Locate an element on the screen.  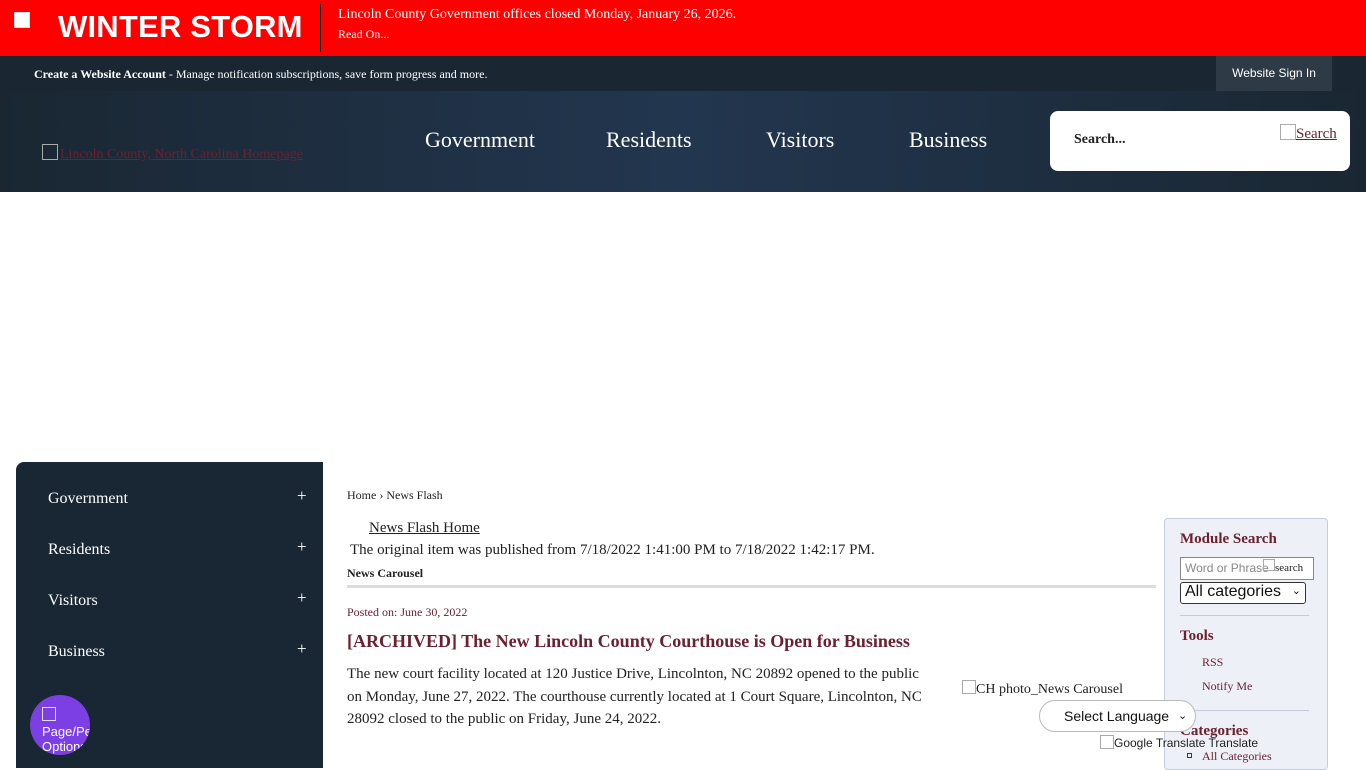
tools-rss-link: RSS is located at coordinates (1212, 662).